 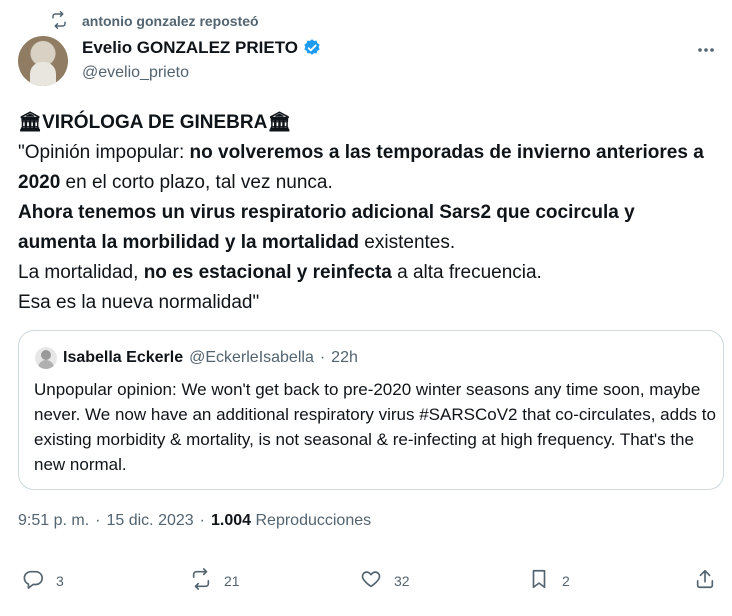 What do you see at coordinates (43, 61) in the screenshot?
I see `avatar` at bounding box center [43, 61].